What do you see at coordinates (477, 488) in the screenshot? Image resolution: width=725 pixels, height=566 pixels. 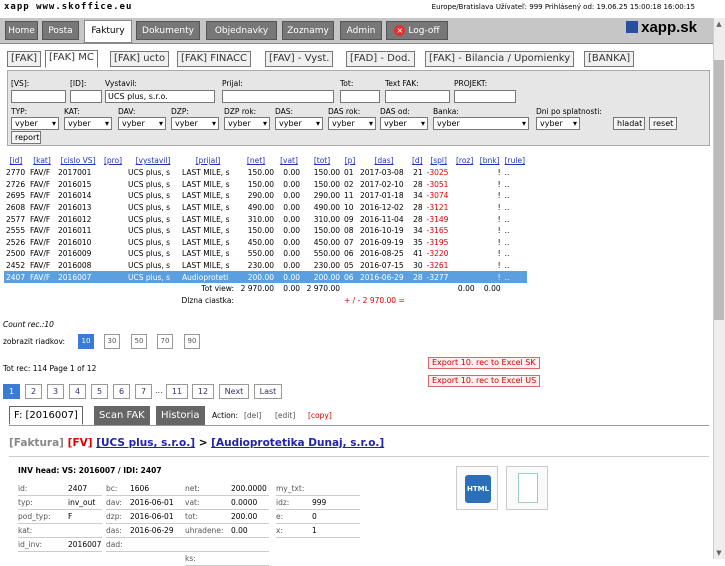 I see `html-export-thumbnail: HTML` at bounding box center [477, 488].